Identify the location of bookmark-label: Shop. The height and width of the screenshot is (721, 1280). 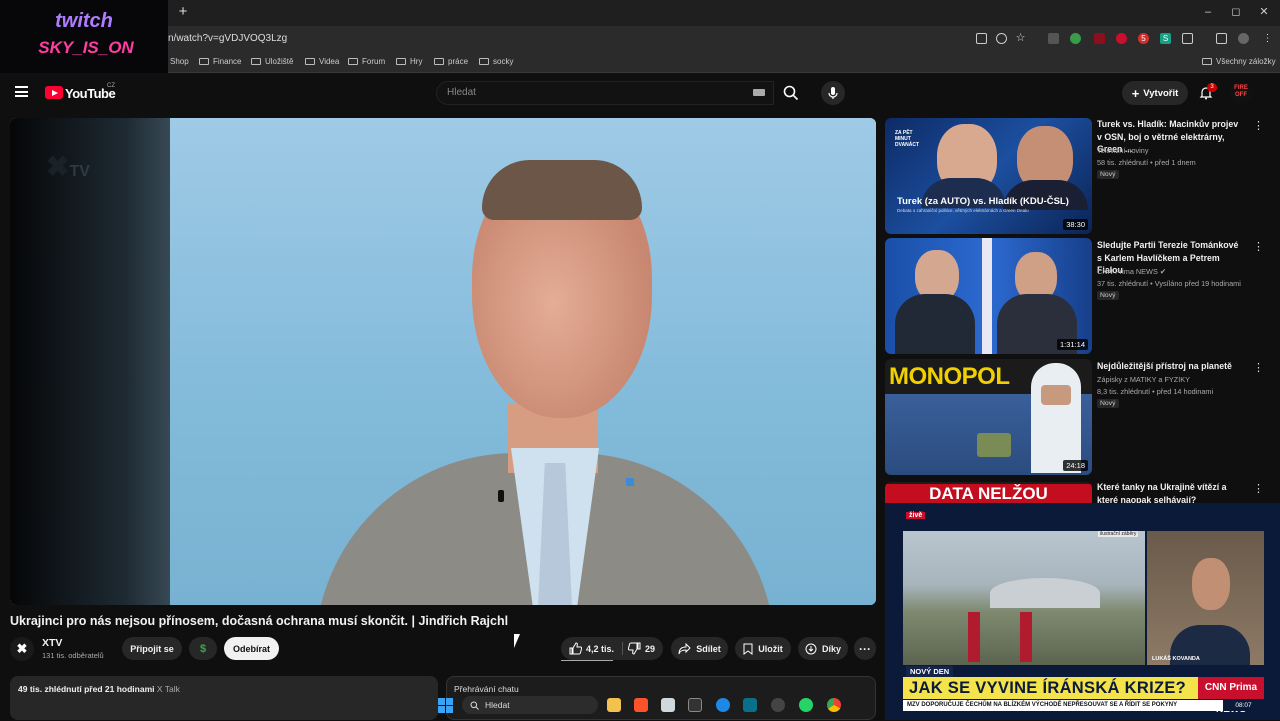
(179, 61).